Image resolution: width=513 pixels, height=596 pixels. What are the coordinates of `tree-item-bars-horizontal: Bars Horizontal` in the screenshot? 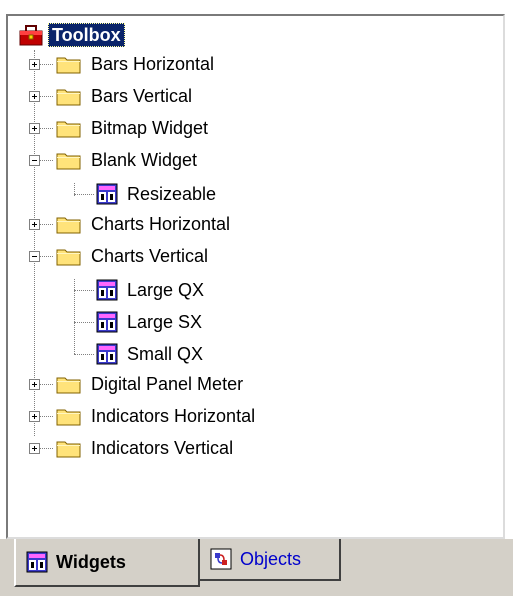 It's located at (136, 64).